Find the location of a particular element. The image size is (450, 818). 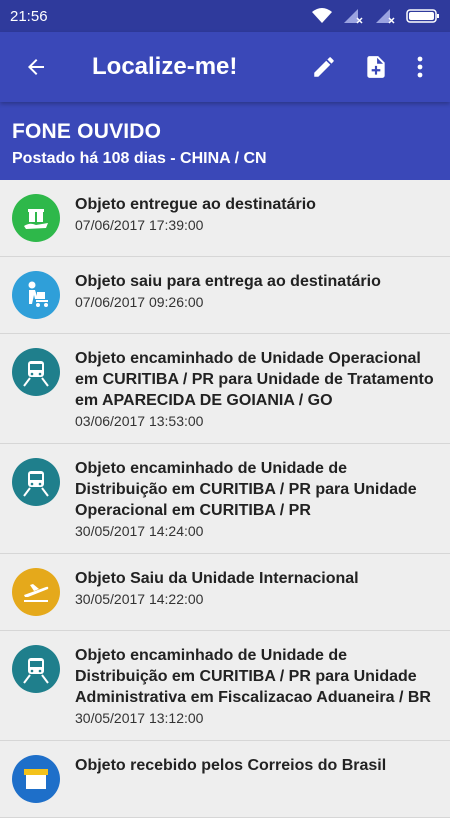

back-button is located at coordinates (36, 67).